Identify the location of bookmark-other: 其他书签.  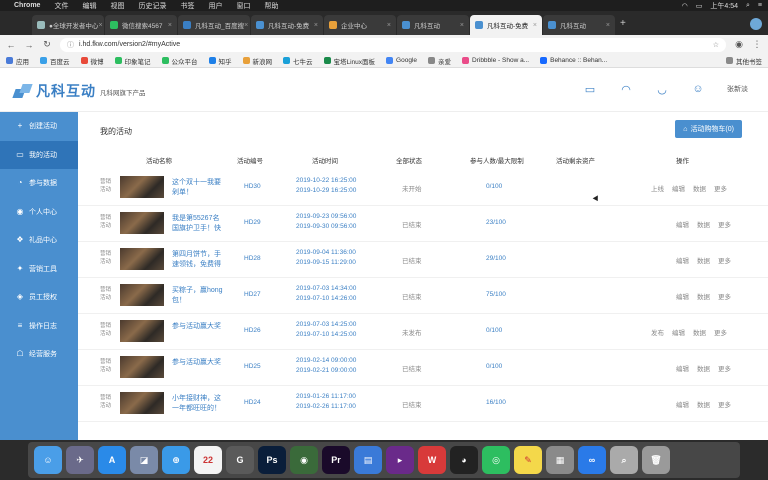
(744, 61).